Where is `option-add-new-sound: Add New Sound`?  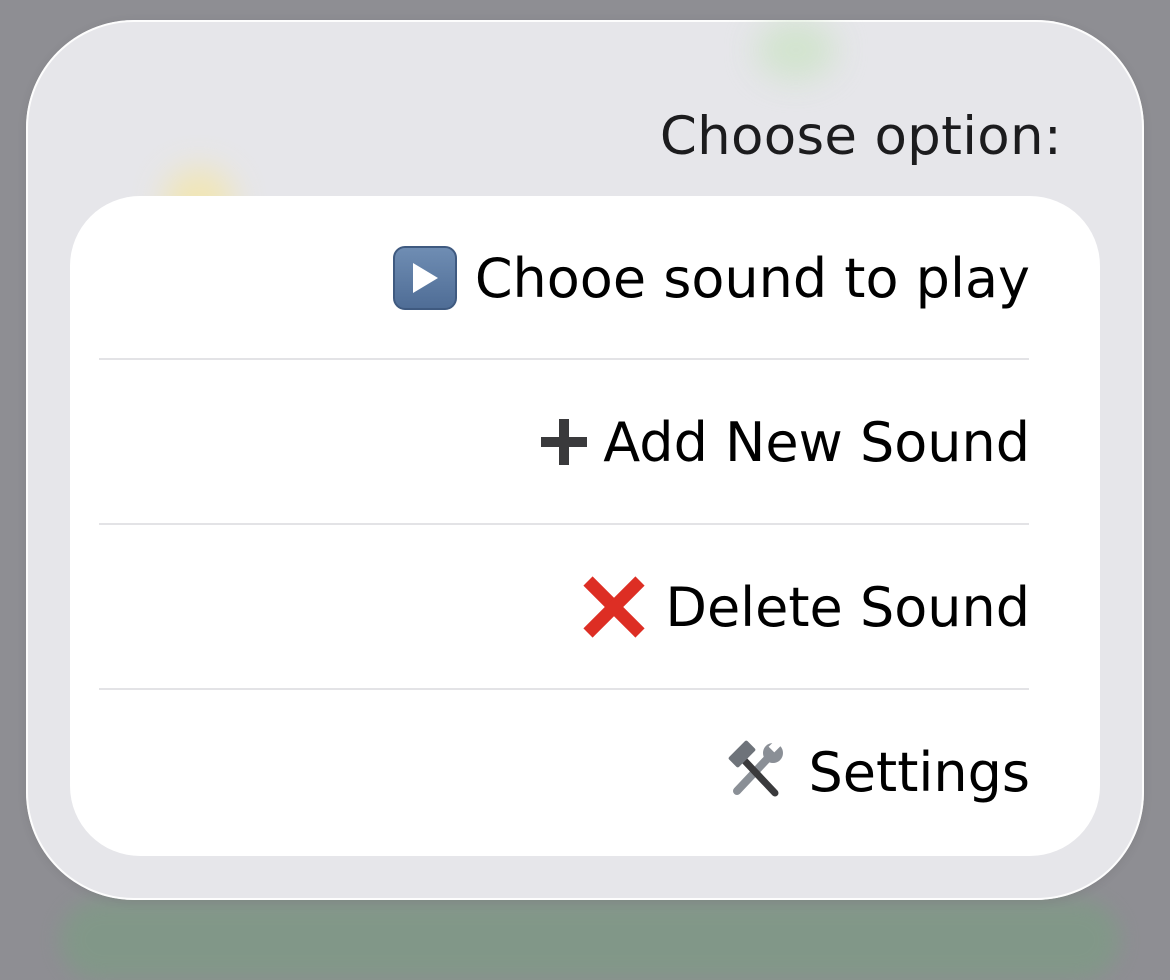
option-add-new-sound: Add New Sound is located at coordinates (585, 442).